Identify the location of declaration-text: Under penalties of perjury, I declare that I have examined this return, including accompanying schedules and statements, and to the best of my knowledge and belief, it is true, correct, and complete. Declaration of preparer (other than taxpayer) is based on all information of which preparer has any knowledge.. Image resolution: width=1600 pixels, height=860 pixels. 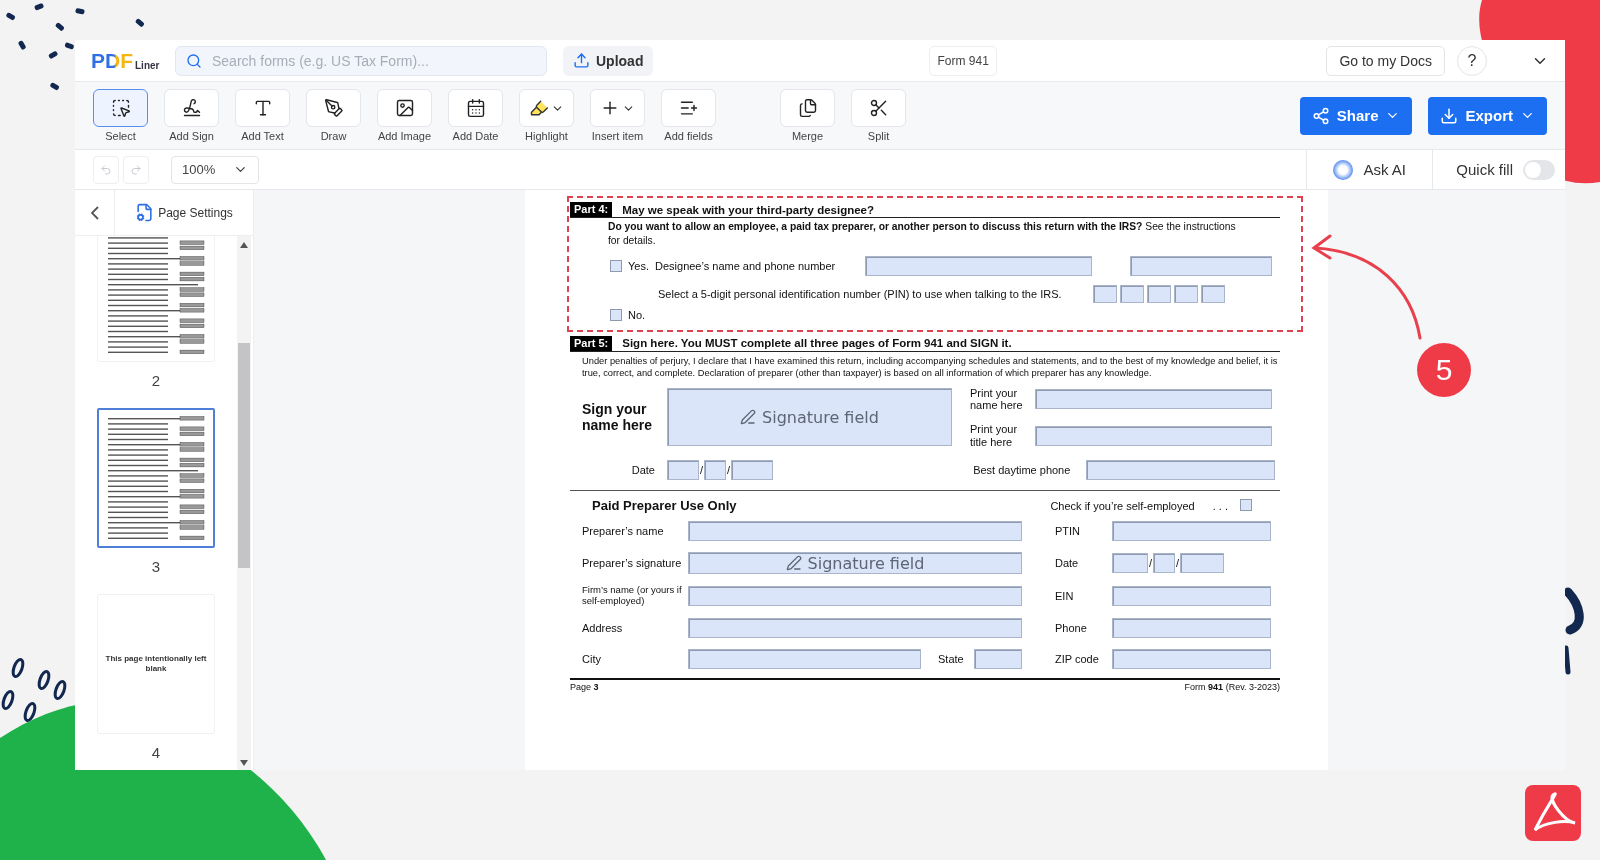
(930, 366).